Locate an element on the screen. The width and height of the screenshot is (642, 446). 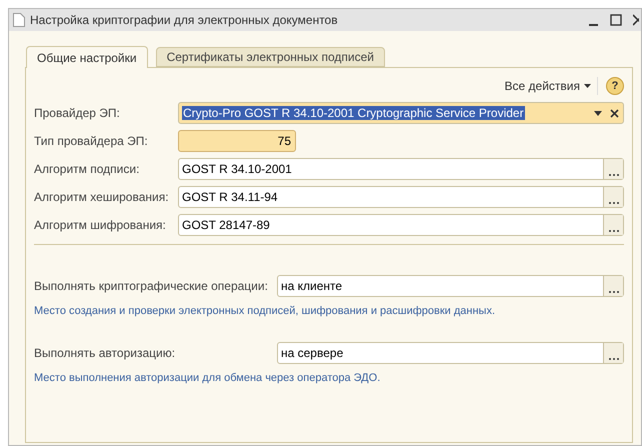
field-value: GOST R 34.11-94 is located at coordinates (230, 197).